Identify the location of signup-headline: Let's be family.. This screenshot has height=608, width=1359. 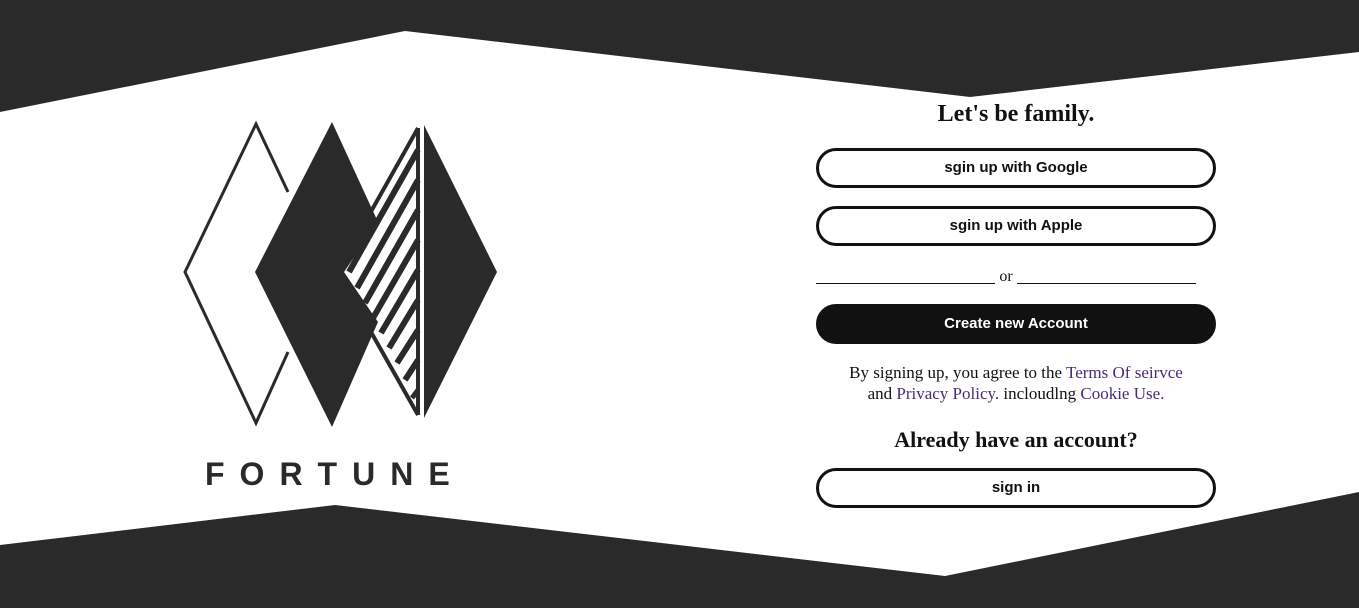
(1016, 114).